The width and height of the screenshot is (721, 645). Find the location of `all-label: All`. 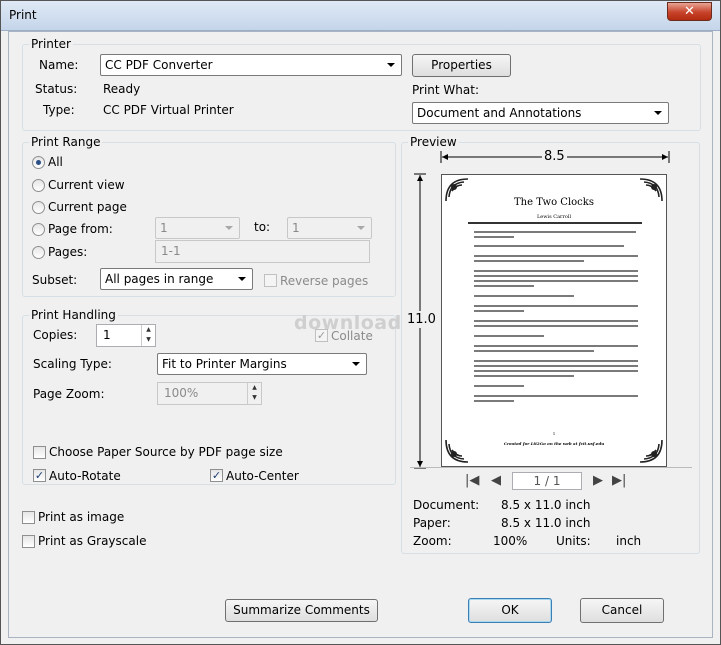

all-label: All is located at coordinates (55, 162).